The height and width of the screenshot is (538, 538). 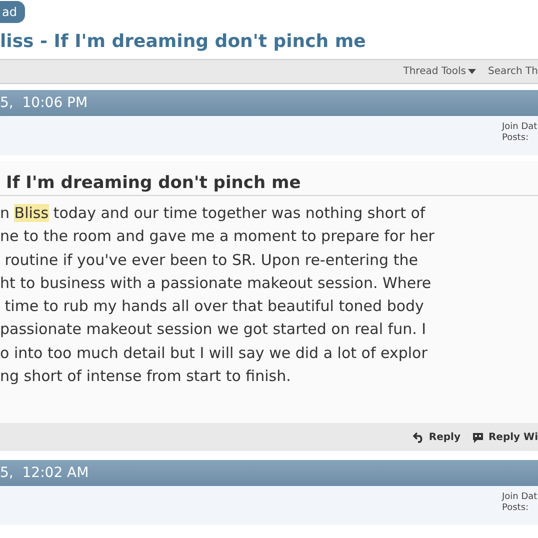 What do you see at coordinates (214, 307) in the screenshot?
I see `post-text-line: time to rub my hands all over that beautiful toned body` at bounding box center [214, 307].